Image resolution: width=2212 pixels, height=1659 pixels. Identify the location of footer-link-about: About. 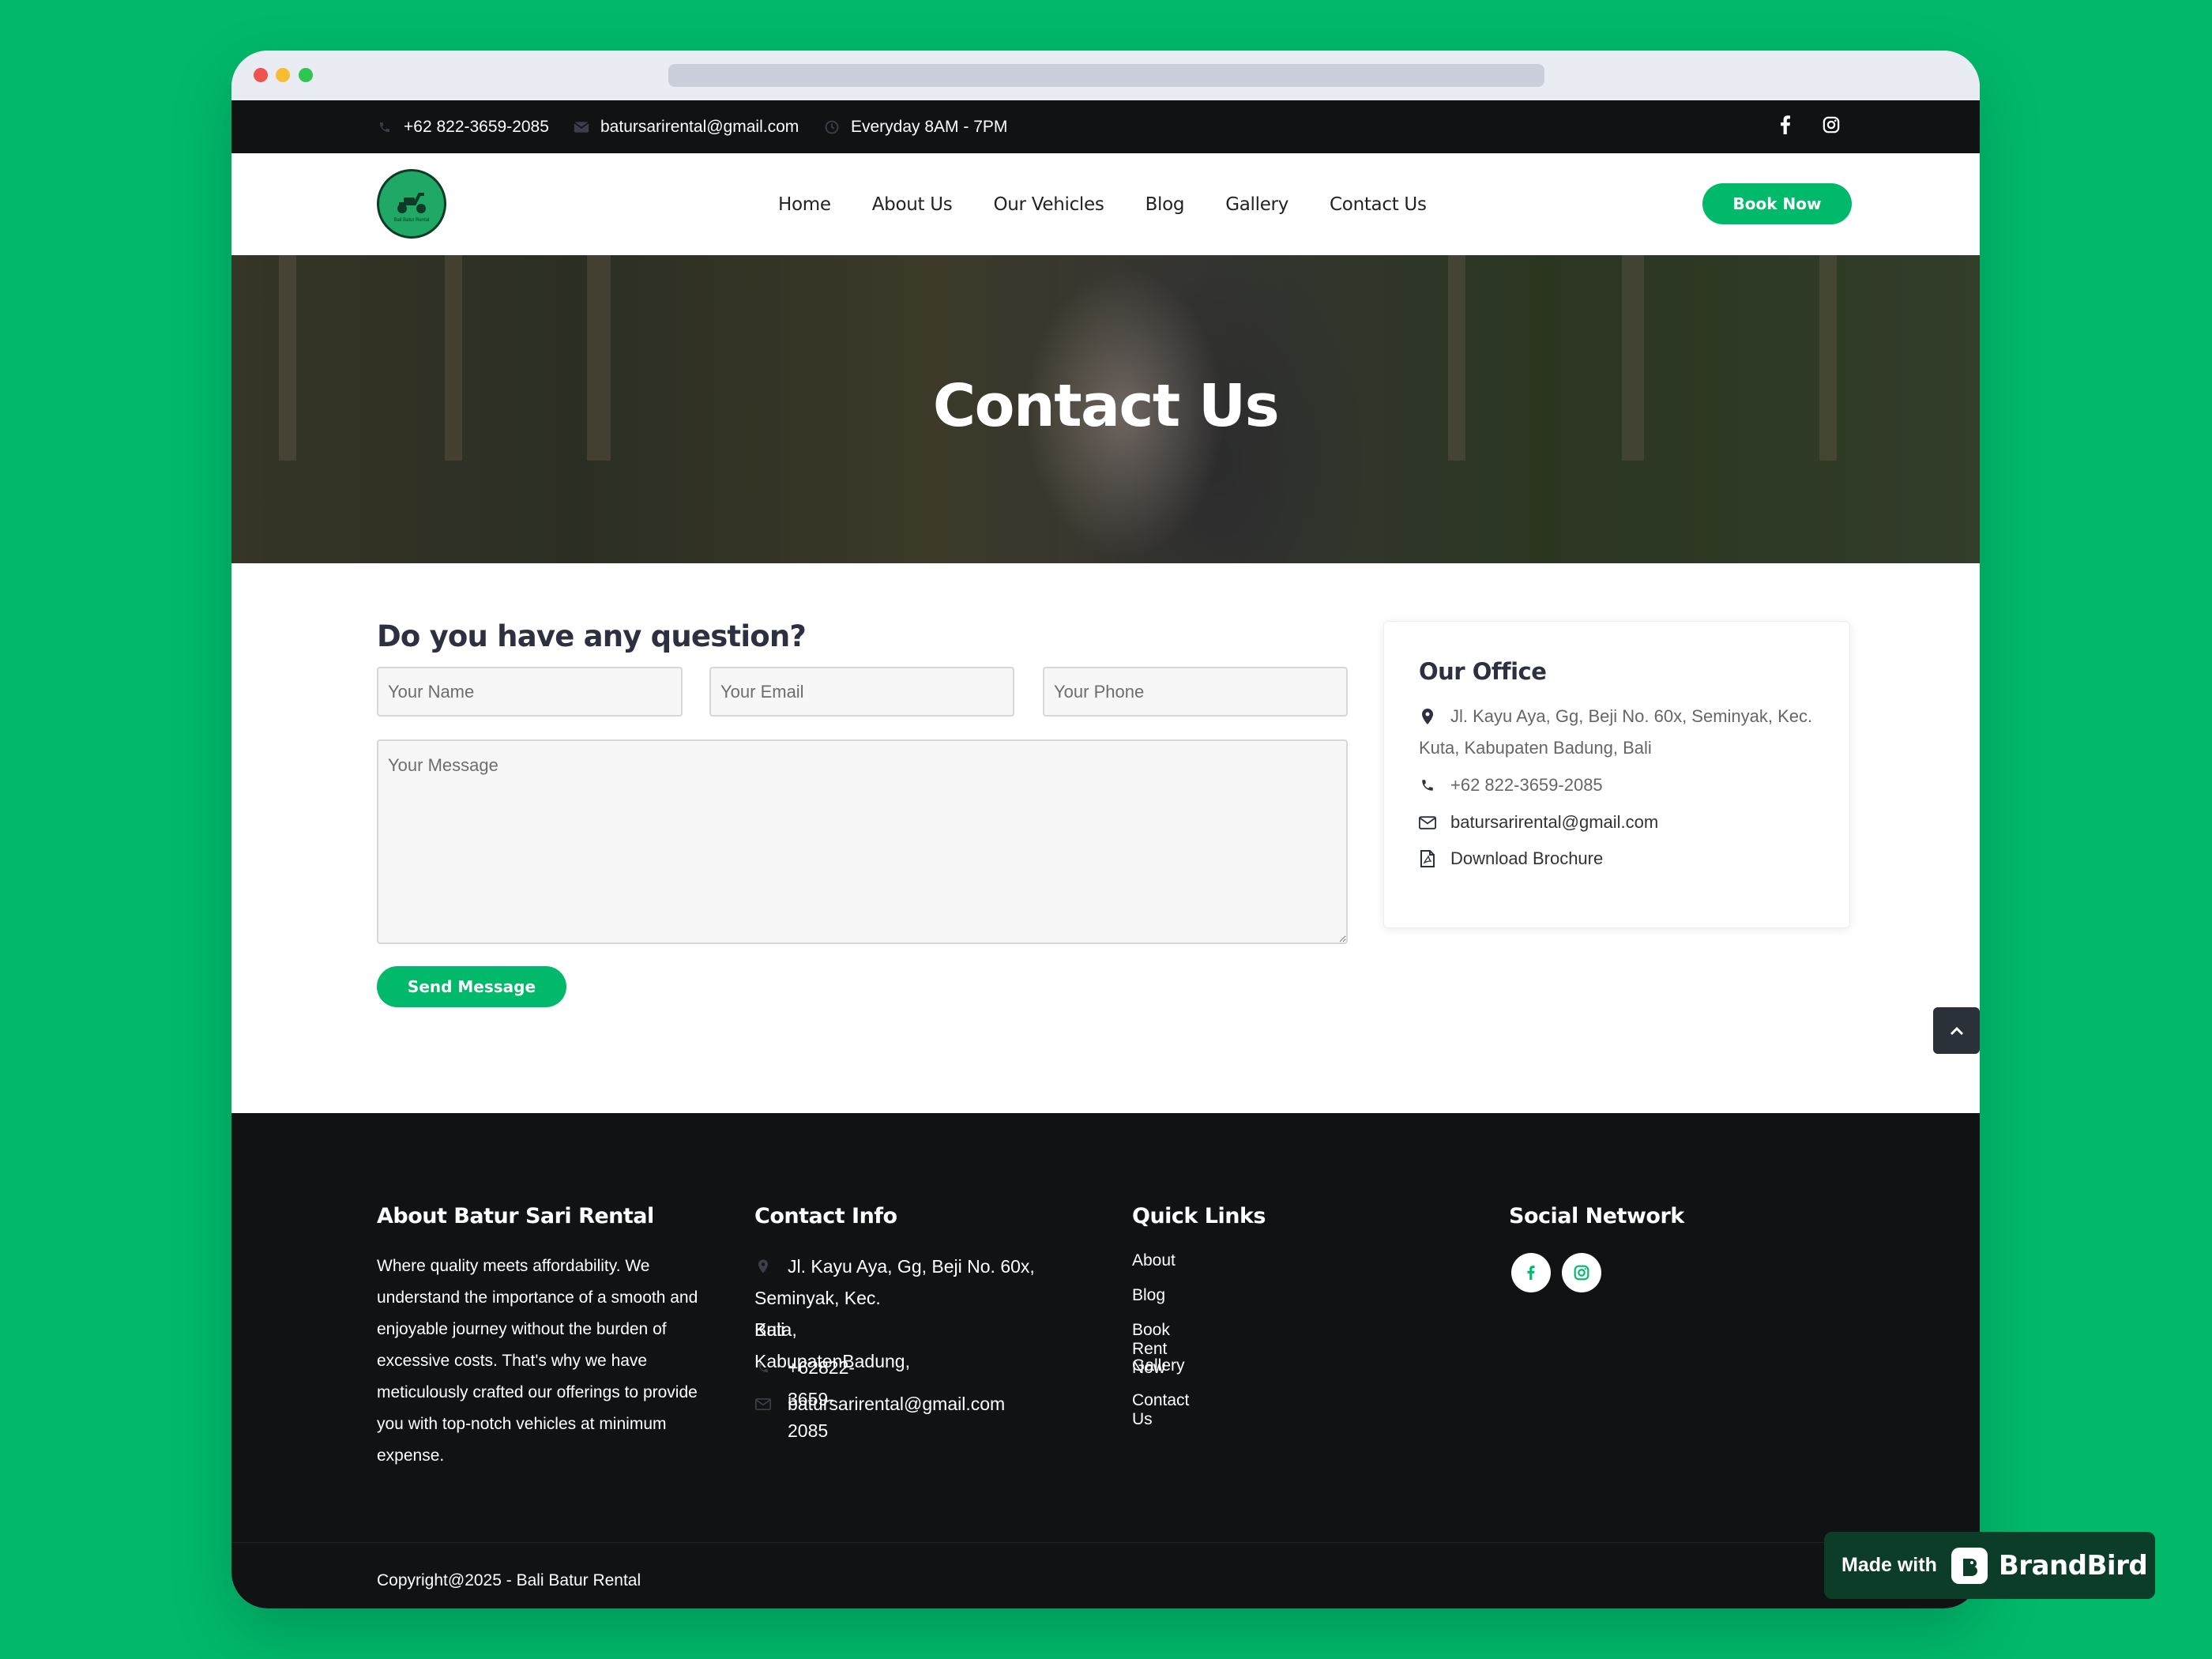
(1154, 1261).